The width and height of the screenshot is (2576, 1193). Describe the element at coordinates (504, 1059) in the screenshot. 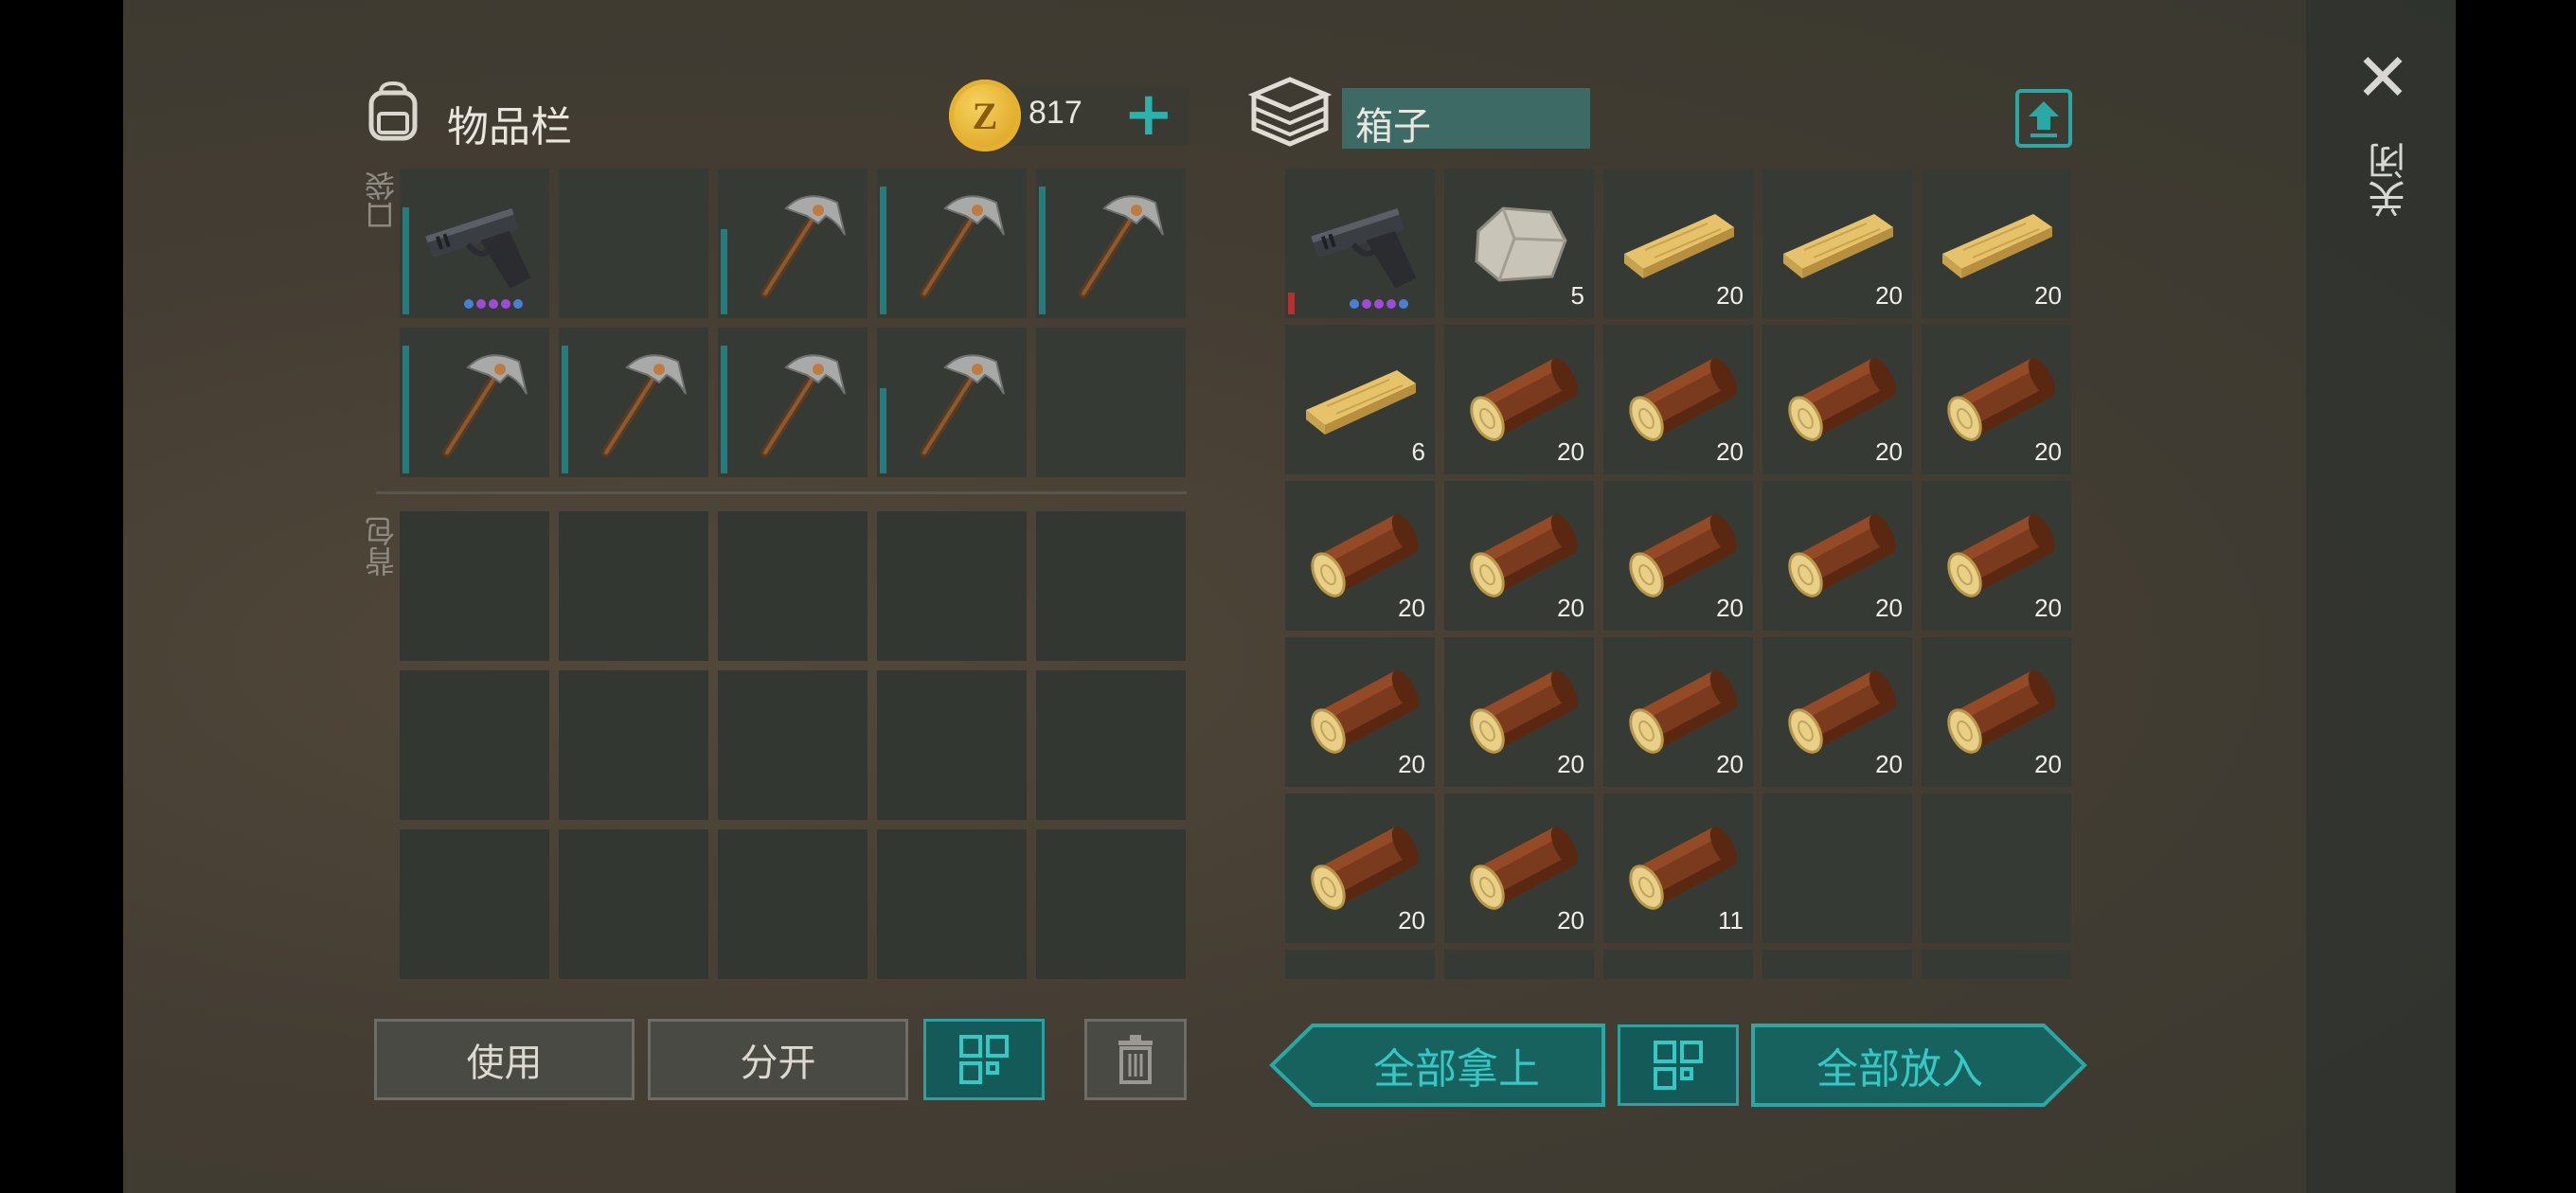

I see `use-button: 使用` at that location.